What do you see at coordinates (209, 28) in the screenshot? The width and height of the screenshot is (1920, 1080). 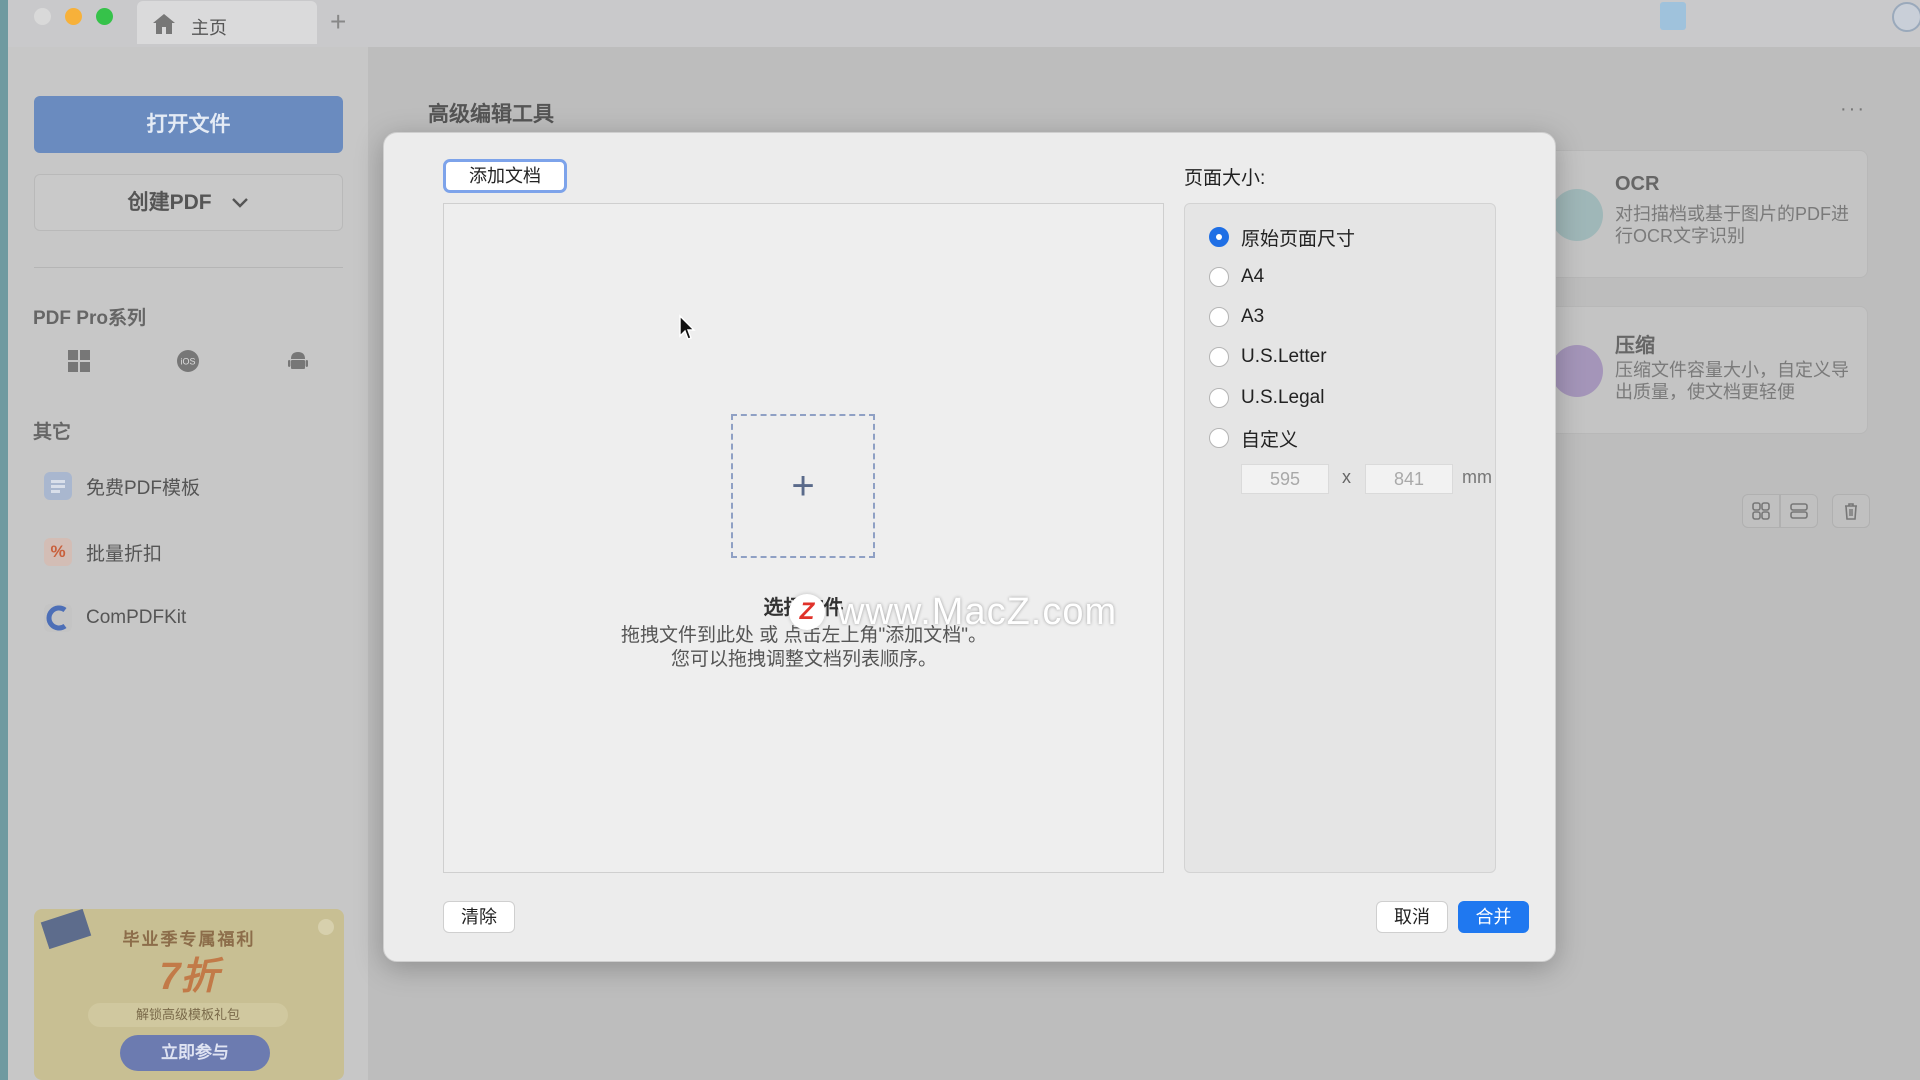 I see `tab-label: 主页` at bounding box center [209, 28].